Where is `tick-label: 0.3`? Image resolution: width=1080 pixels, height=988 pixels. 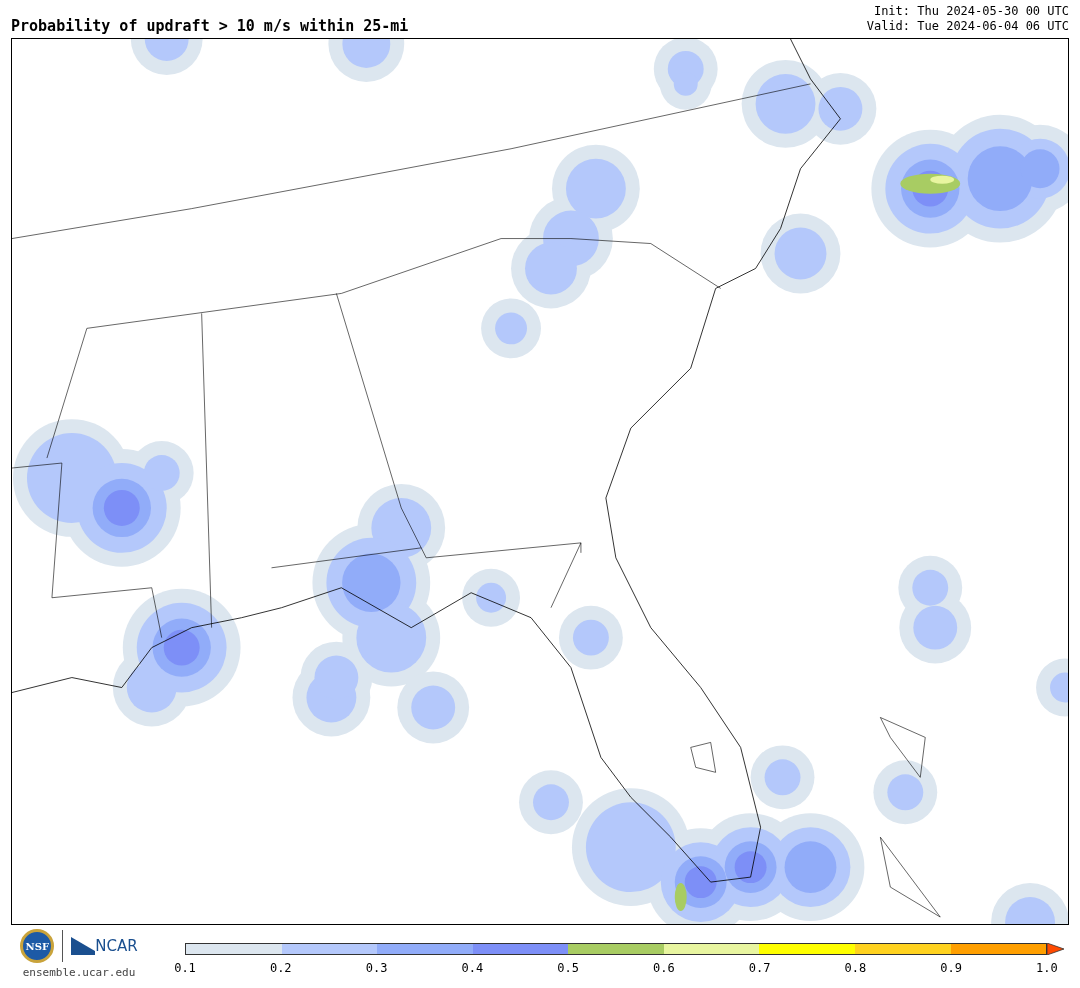
tick-label: 0.3 is located at coordinates (376, 968).